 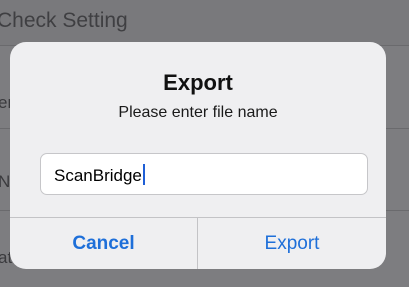 I want to click on dialog-message: Please enter file name, so click(x=198, y=112).